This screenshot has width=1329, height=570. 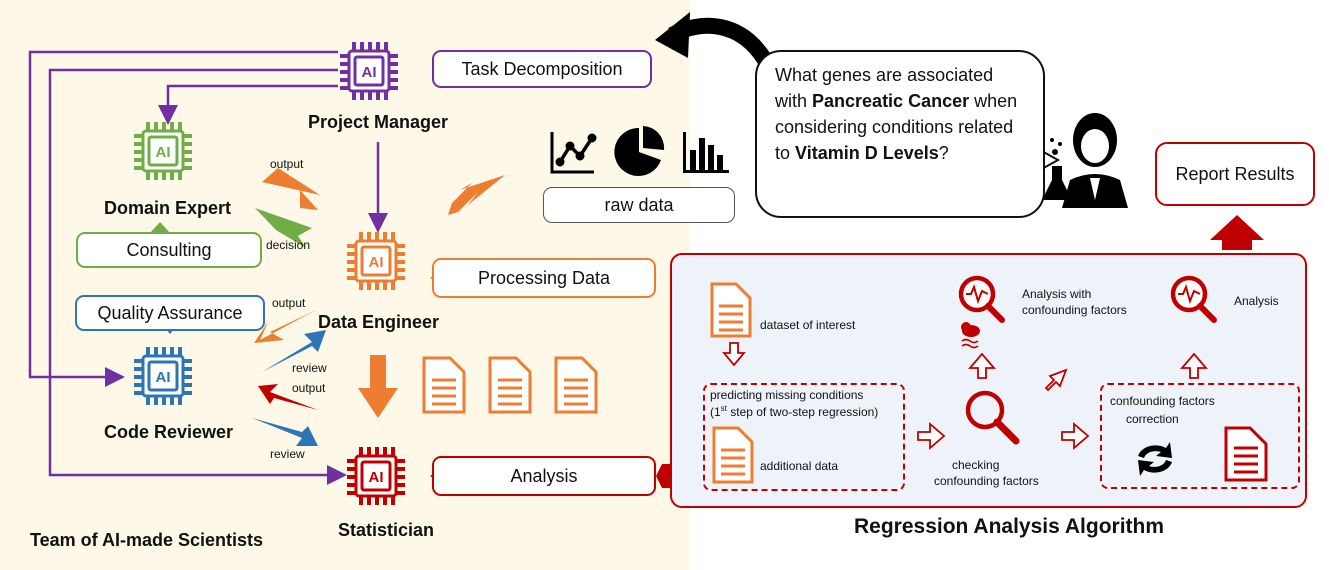 I want to click on processing-data-box: Processing Data, so click(x=544, y=278).